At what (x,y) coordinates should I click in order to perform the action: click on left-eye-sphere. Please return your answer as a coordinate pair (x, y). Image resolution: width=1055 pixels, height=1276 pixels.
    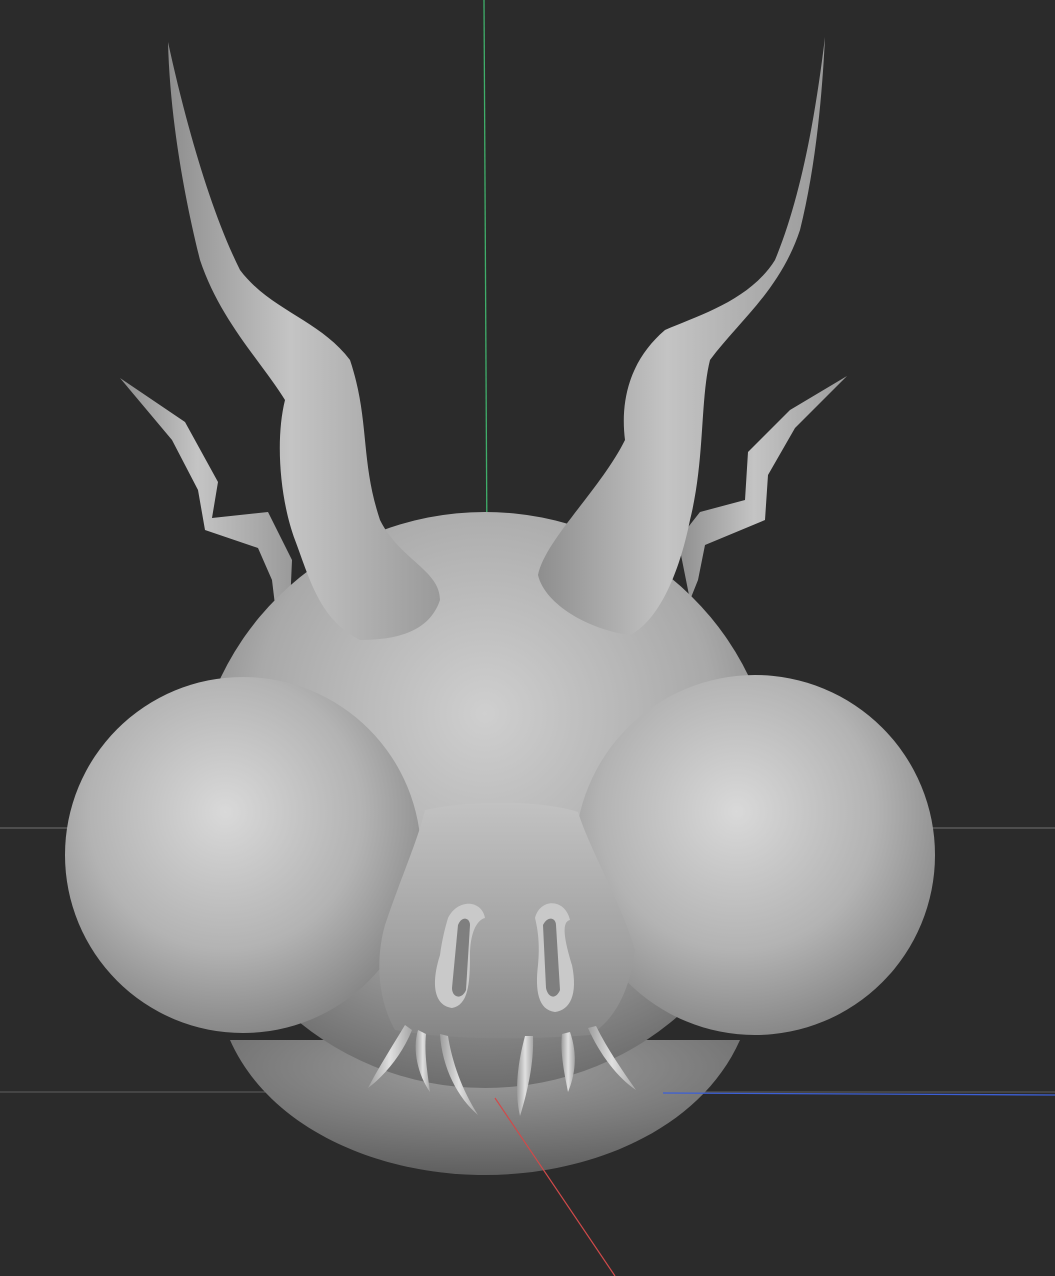
    Looking at the image, I should click on (243, 855).